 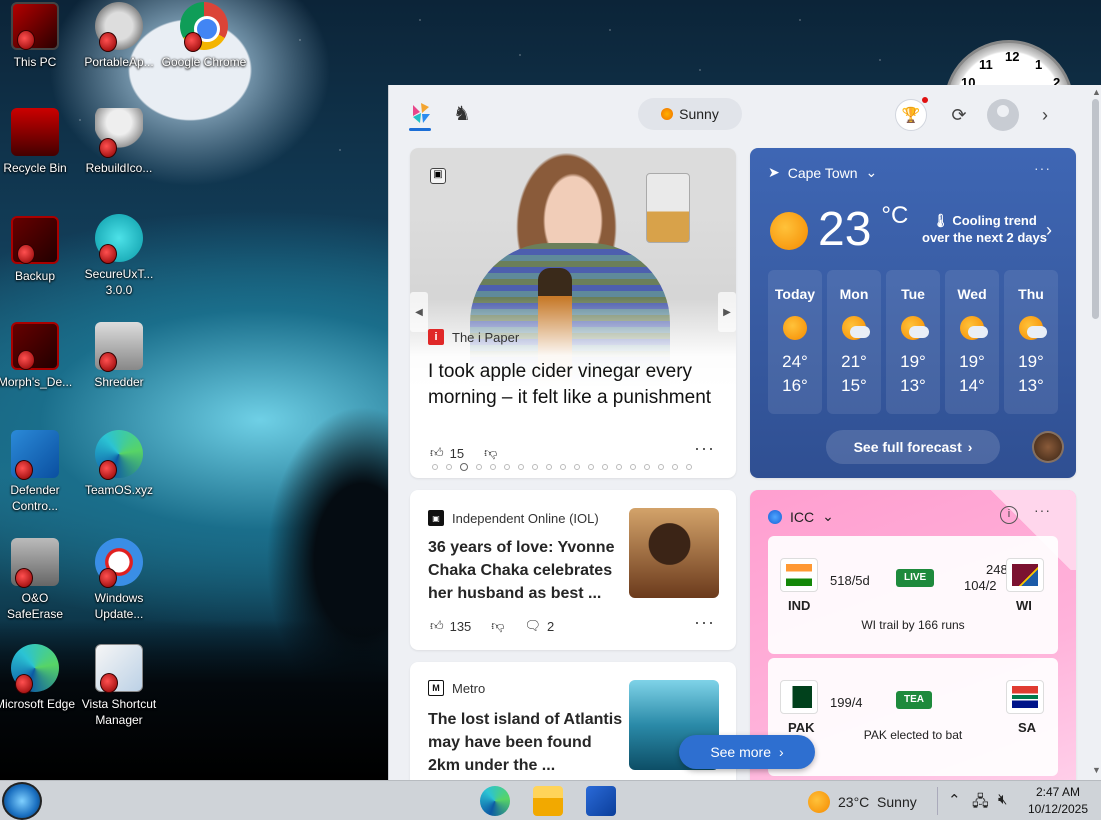 I want to click on comment-icon: 🗨︎, so click(x=533, y=626).